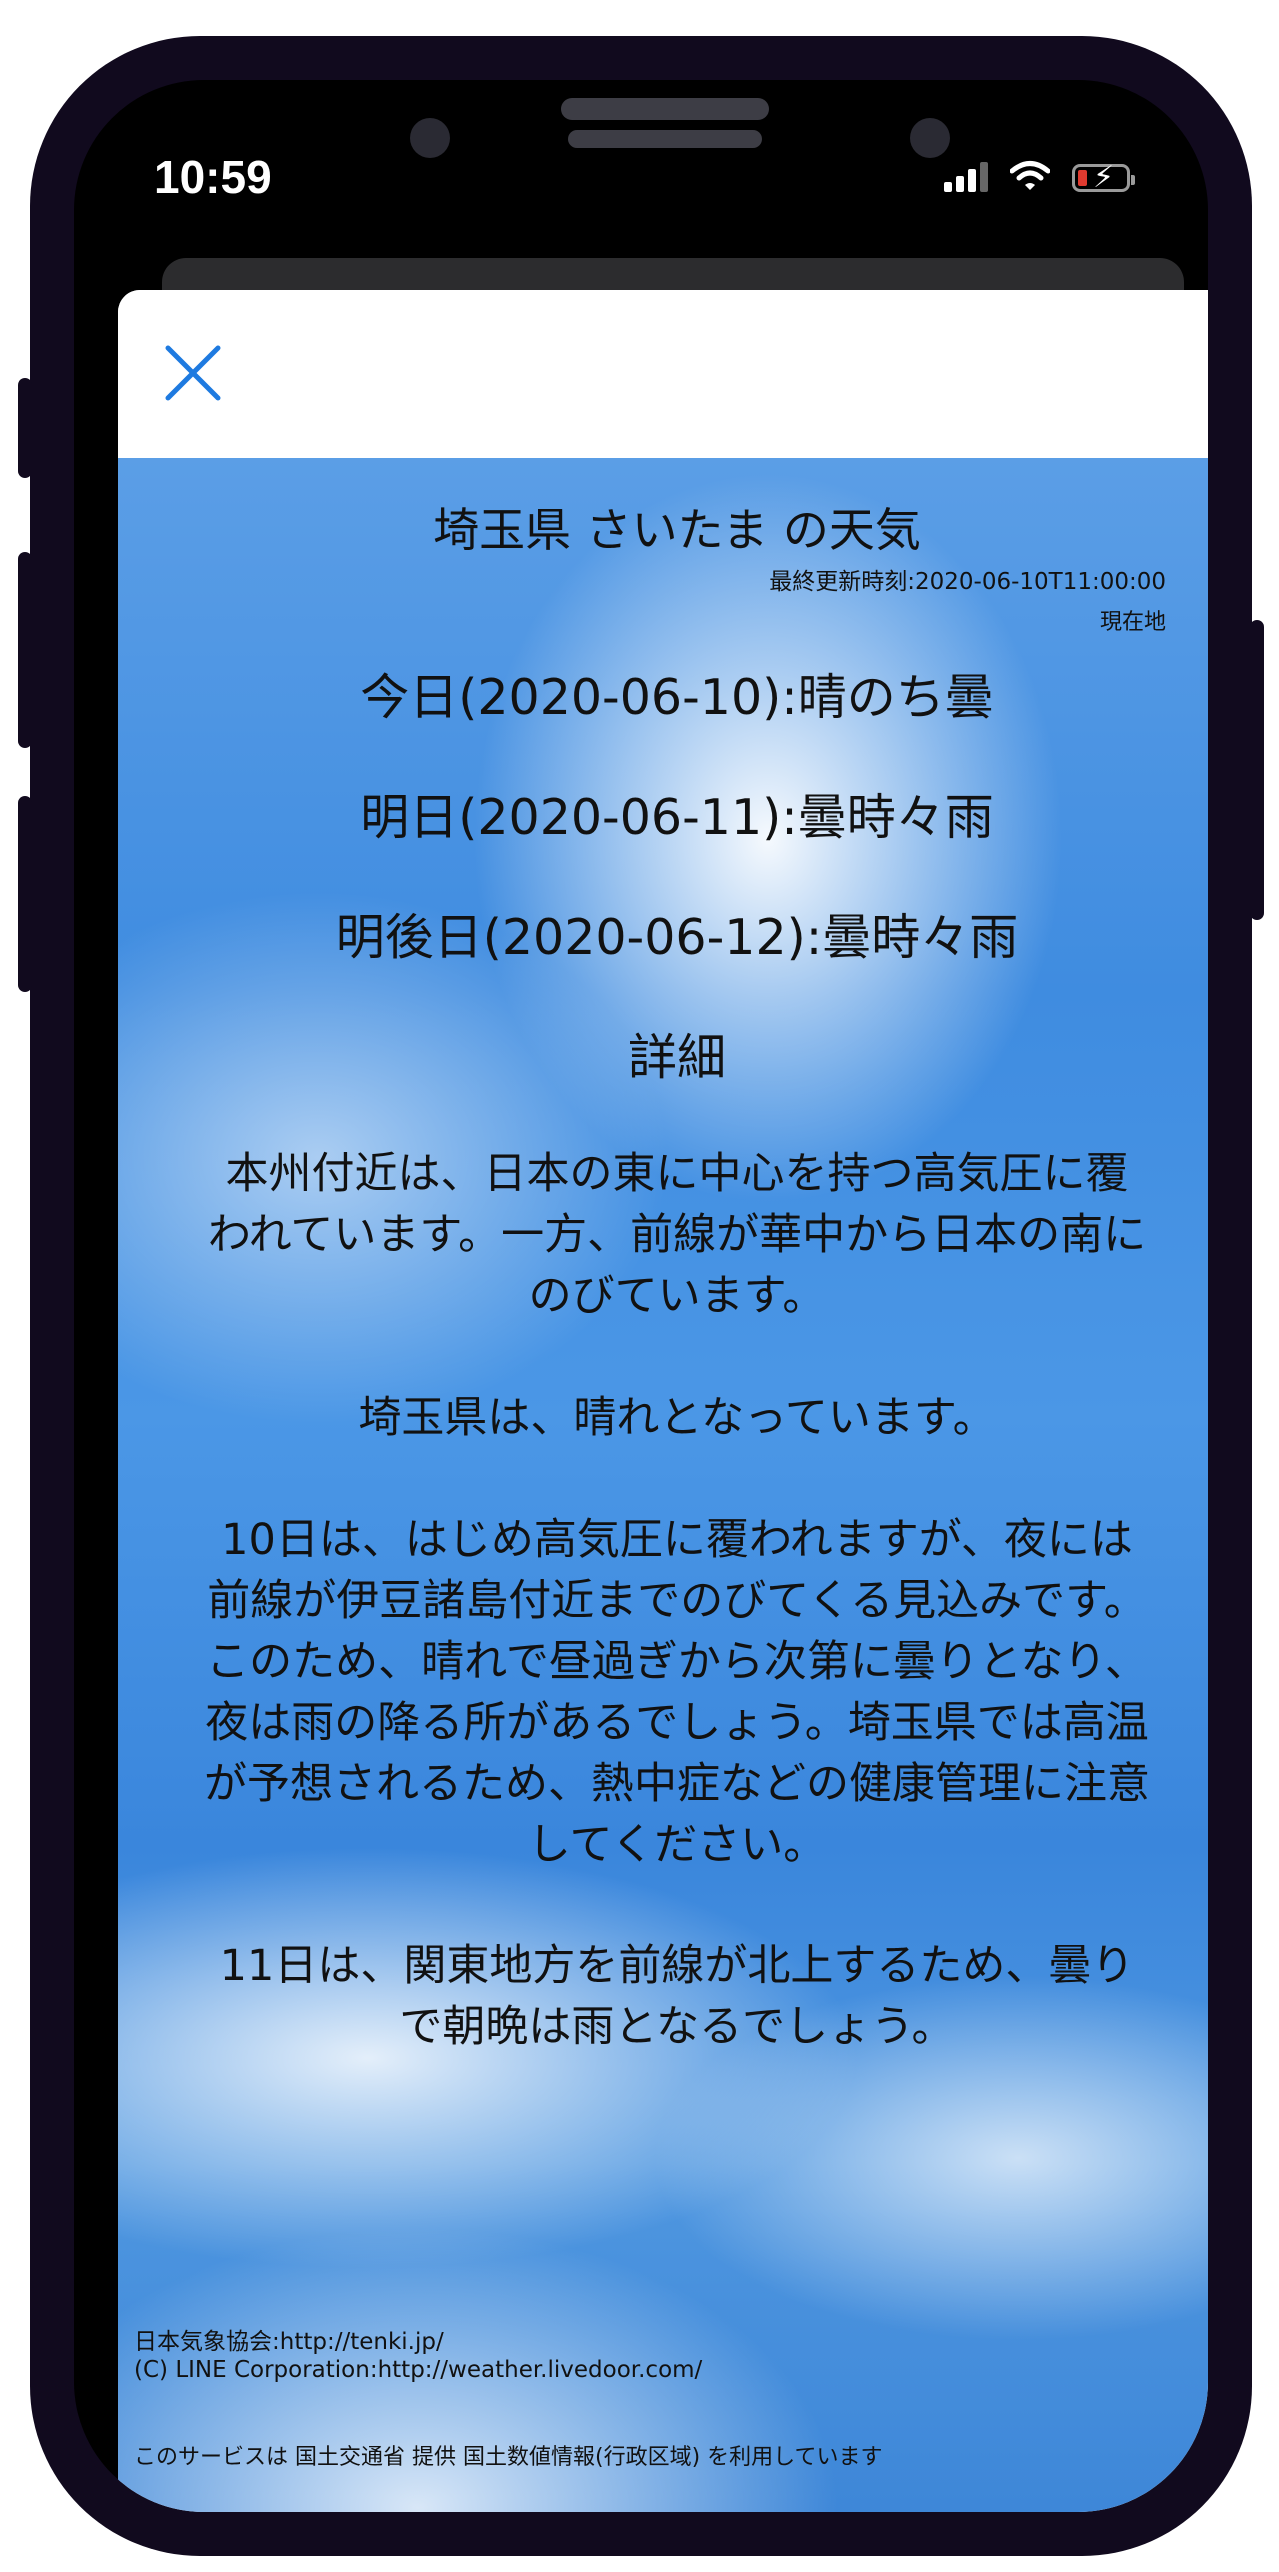 This screenshot has width=1279, height=2572. What do you see at coordinates (930, 138) in the screenshot?
I see `camera-right` at bounding box center [930, 138].